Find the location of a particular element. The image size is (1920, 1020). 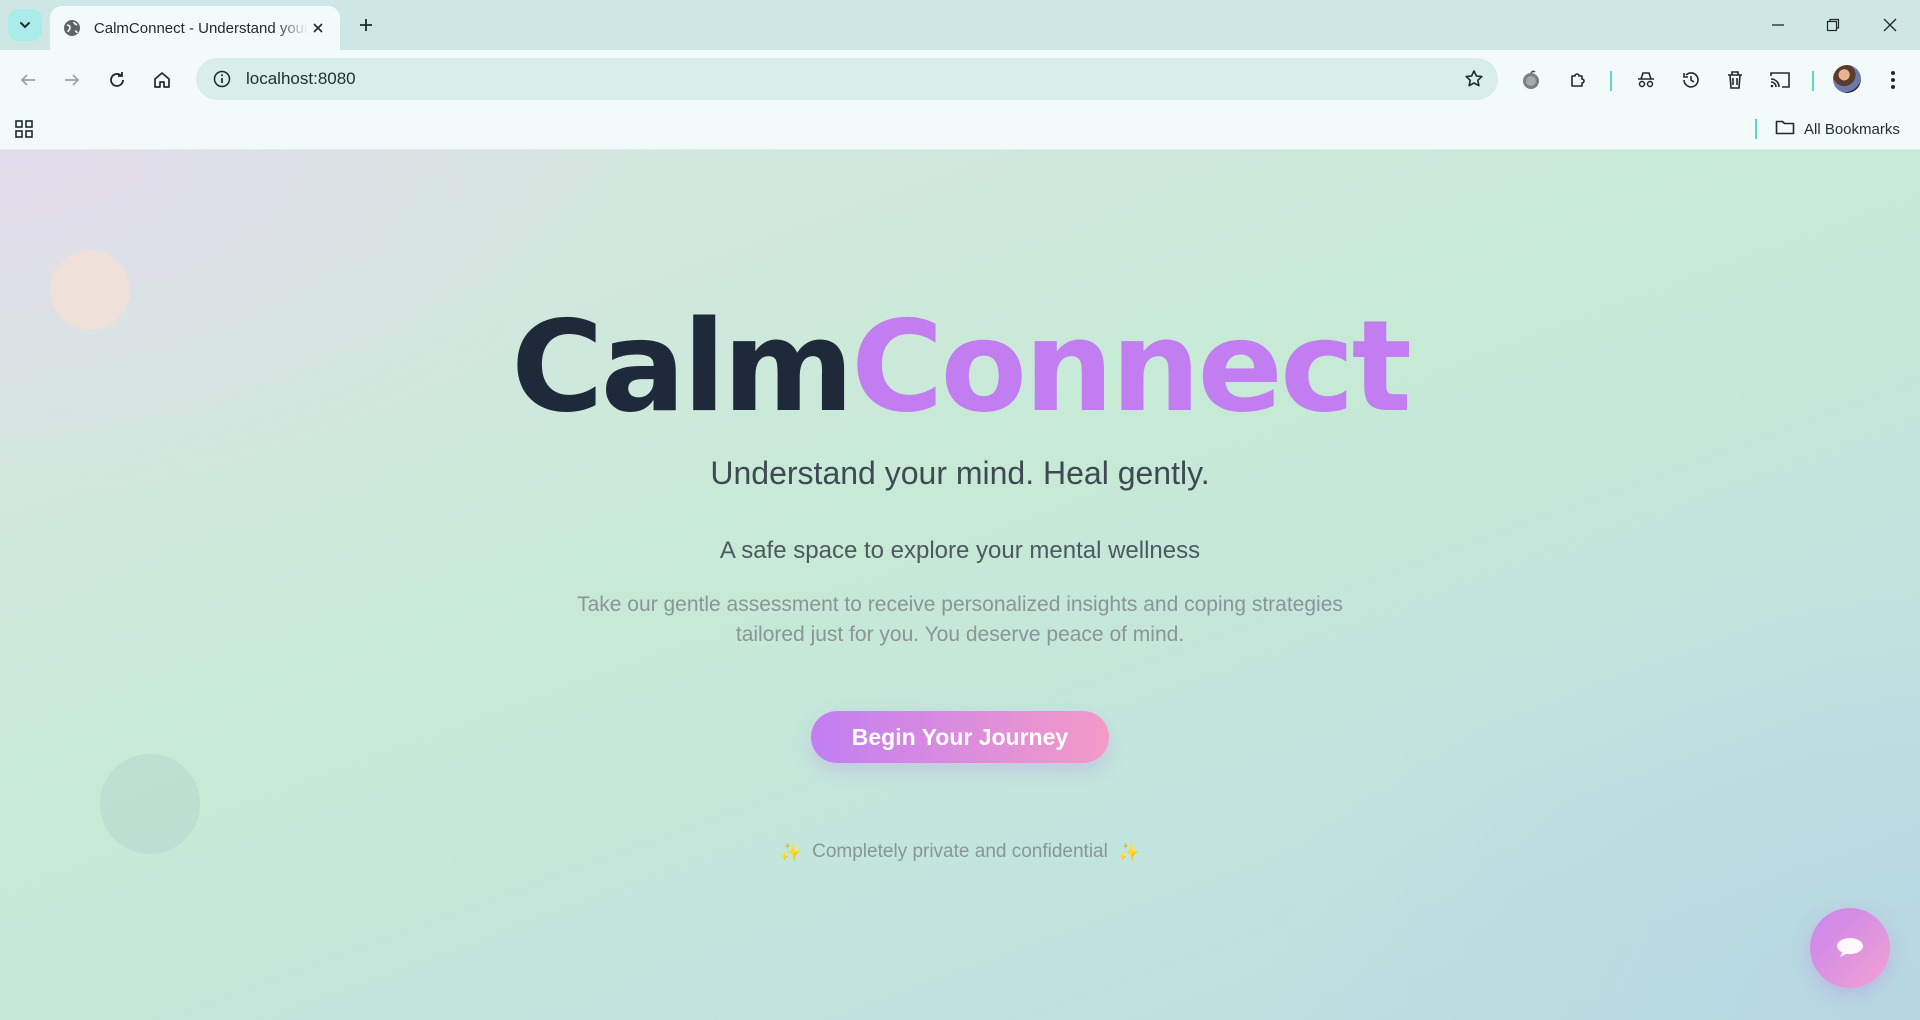

chat-bubble-icon is located at coordinates (1850, 947).